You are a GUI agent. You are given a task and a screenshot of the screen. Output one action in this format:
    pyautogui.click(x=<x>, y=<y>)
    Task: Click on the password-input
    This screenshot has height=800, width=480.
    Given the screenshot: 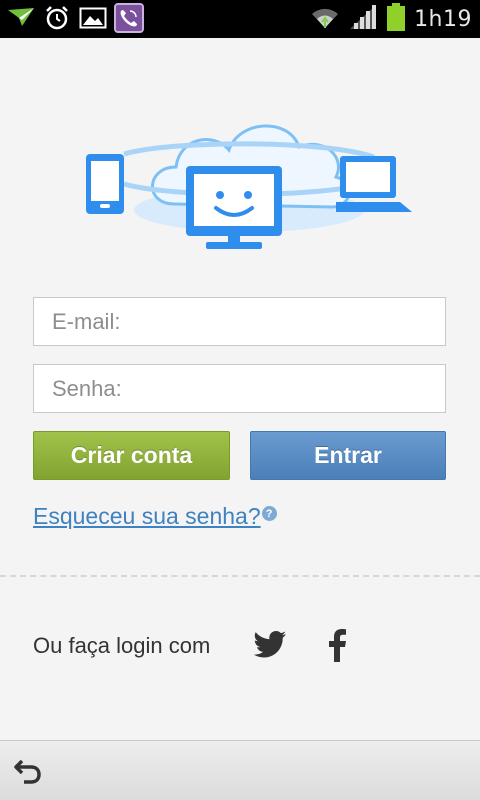 What is the action you would take?
    pyautogui.click(x=239, y=388)
    